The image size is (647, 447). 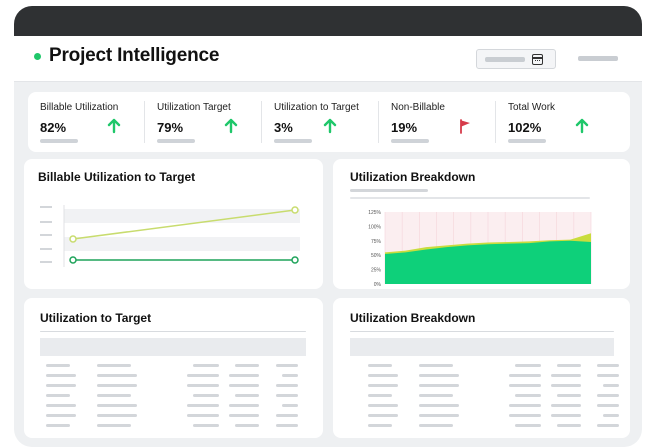 What do you see at coordinates (532, 107) in the screenshot?
I see `kpi-label: Total Work` at bounding box center [532, 107].